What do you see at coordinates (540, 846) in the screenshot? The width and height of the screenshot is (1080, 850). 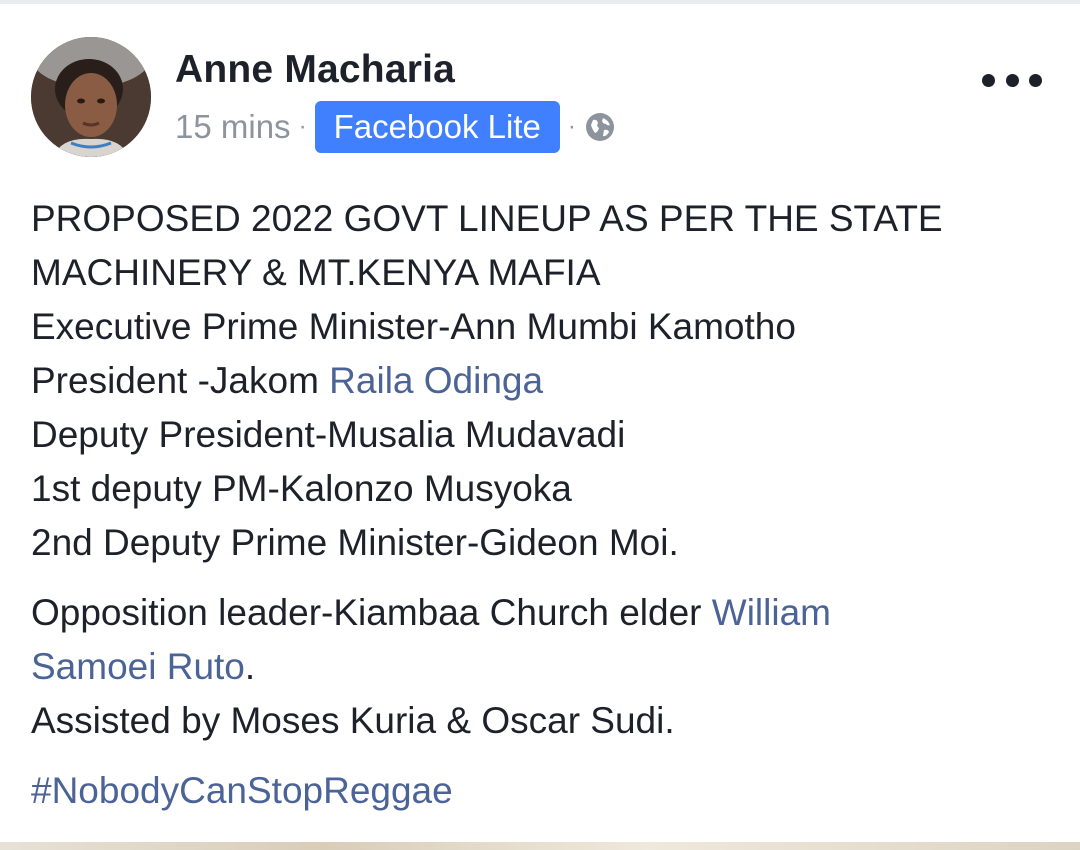 I see `attached-image-edge` at bounding box center [540, 846].